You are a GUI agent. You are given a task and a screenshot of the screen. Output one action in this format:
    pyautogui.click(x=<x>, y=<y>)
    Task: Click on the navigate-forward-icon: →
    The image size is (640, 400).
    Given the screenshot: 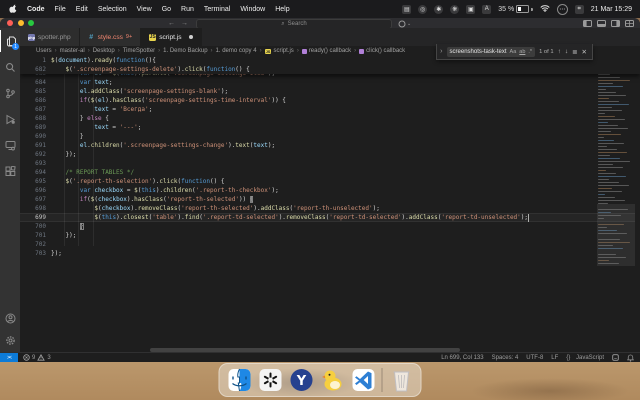 What is the action you would take?
    pyautogui.click(x=184, y=23)
    